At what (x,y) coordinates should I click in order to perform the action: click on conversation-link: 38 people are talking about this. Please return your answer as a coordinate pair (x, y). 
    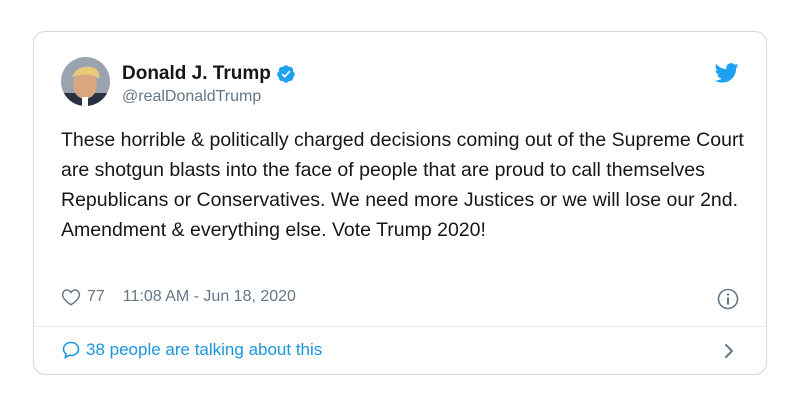
    Looking at the image, I should click on (191, 350).